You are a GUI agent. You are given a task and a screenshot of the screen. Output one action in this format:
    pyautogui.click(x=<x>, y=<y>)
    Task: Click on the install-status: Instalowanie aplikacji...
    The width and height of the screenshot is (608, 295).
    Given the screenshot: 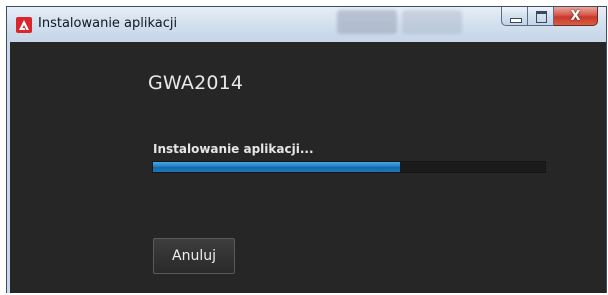 What is the action you would take?
    pyautogui.click(x=233, y=149)
    